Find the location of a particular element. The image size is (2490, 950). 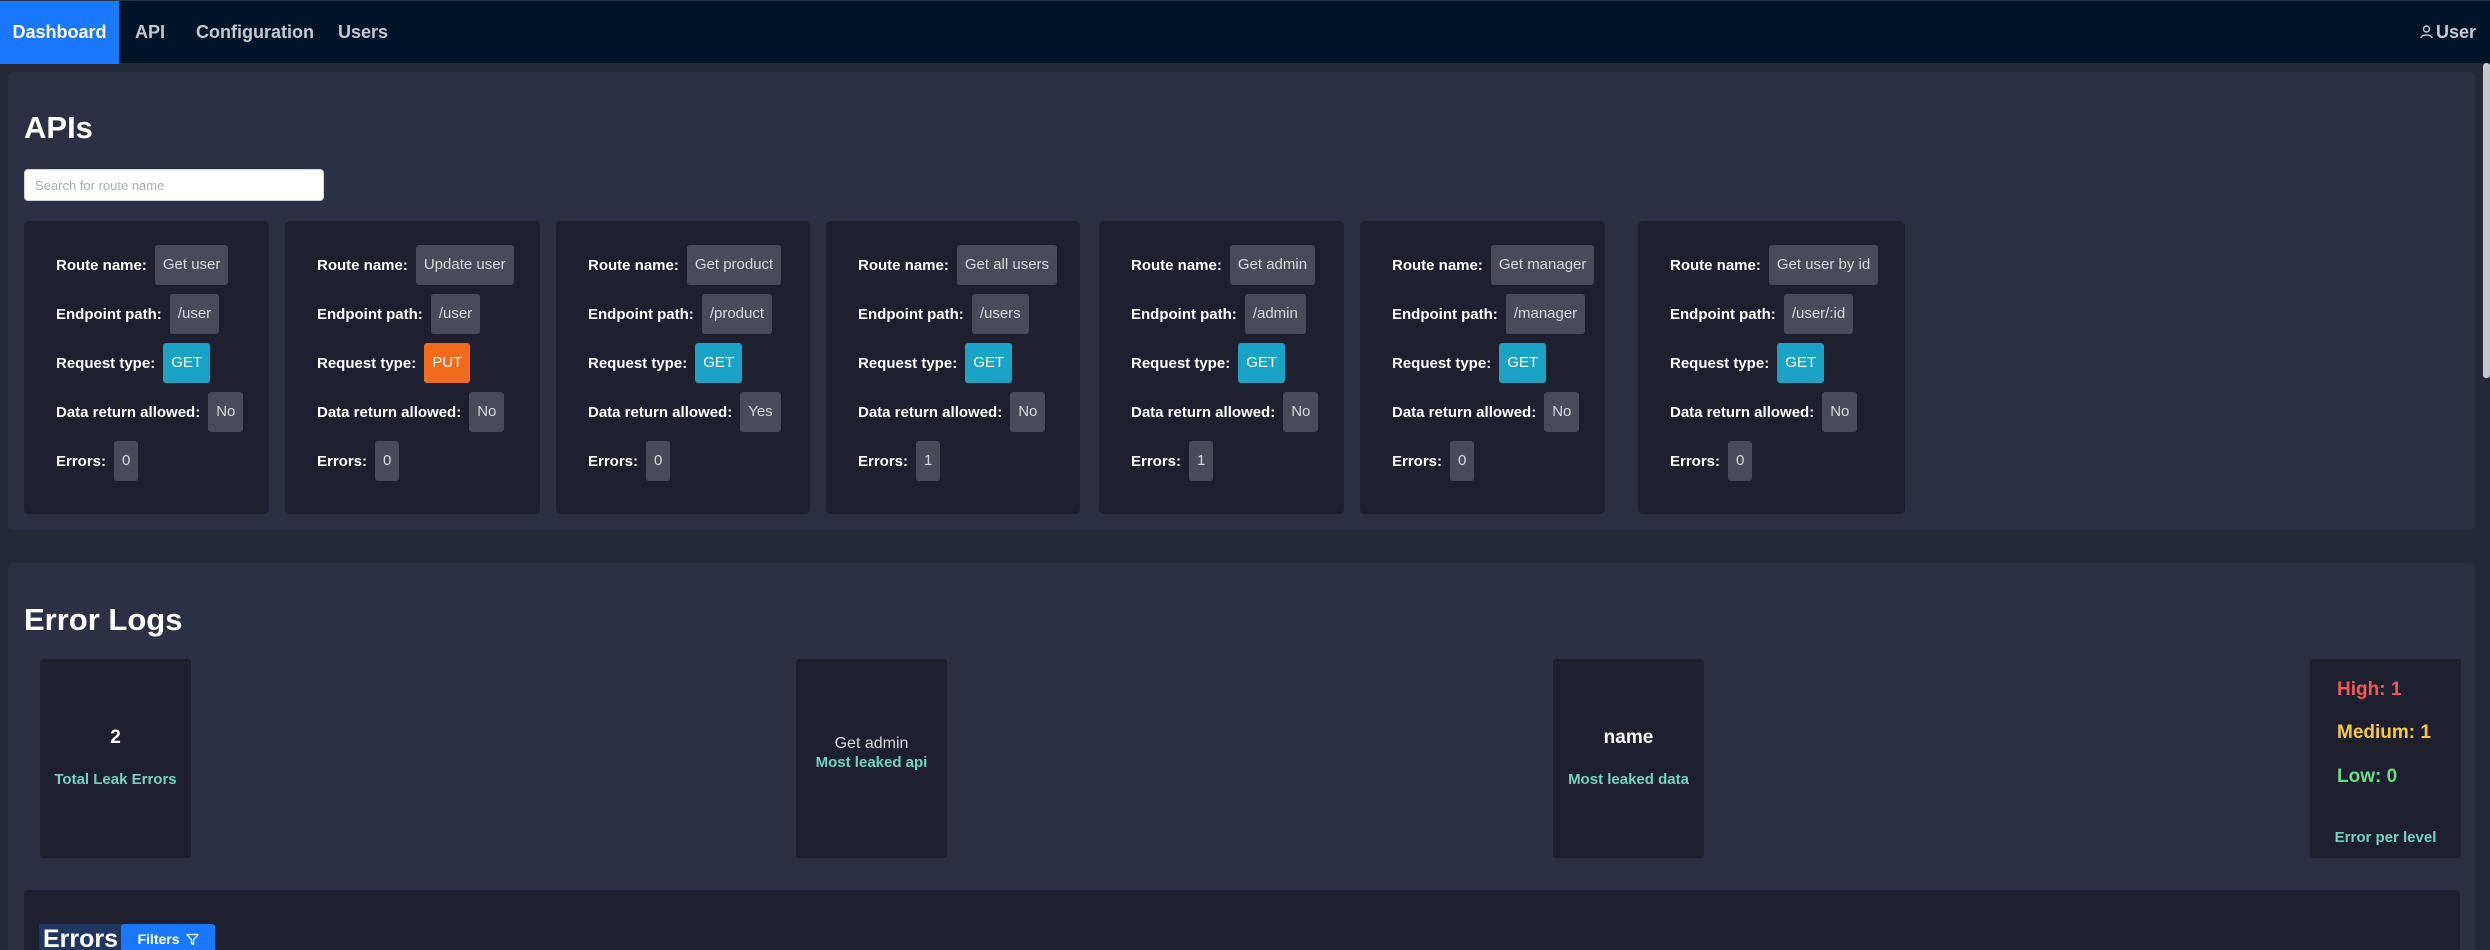

endpoint-path-value: /manager is located at coordinates (1545, 314).